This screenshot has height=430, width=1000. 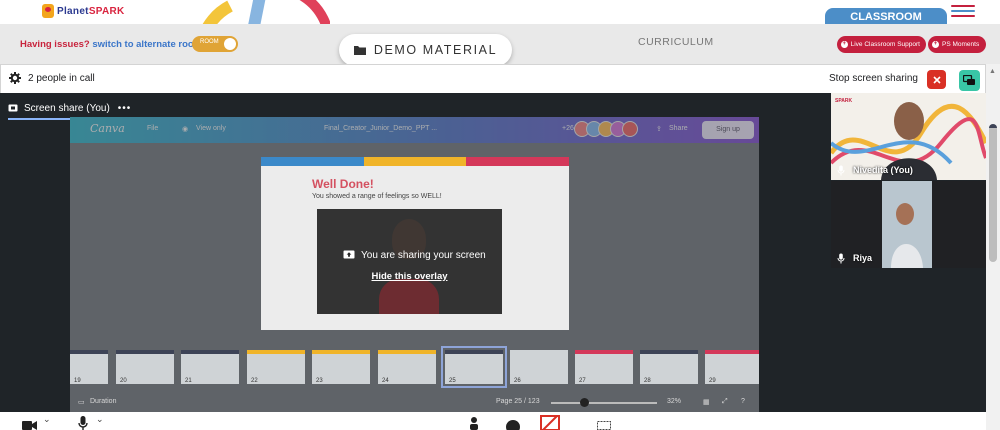 I want to click on close-icon, so click(x=936, y=79).